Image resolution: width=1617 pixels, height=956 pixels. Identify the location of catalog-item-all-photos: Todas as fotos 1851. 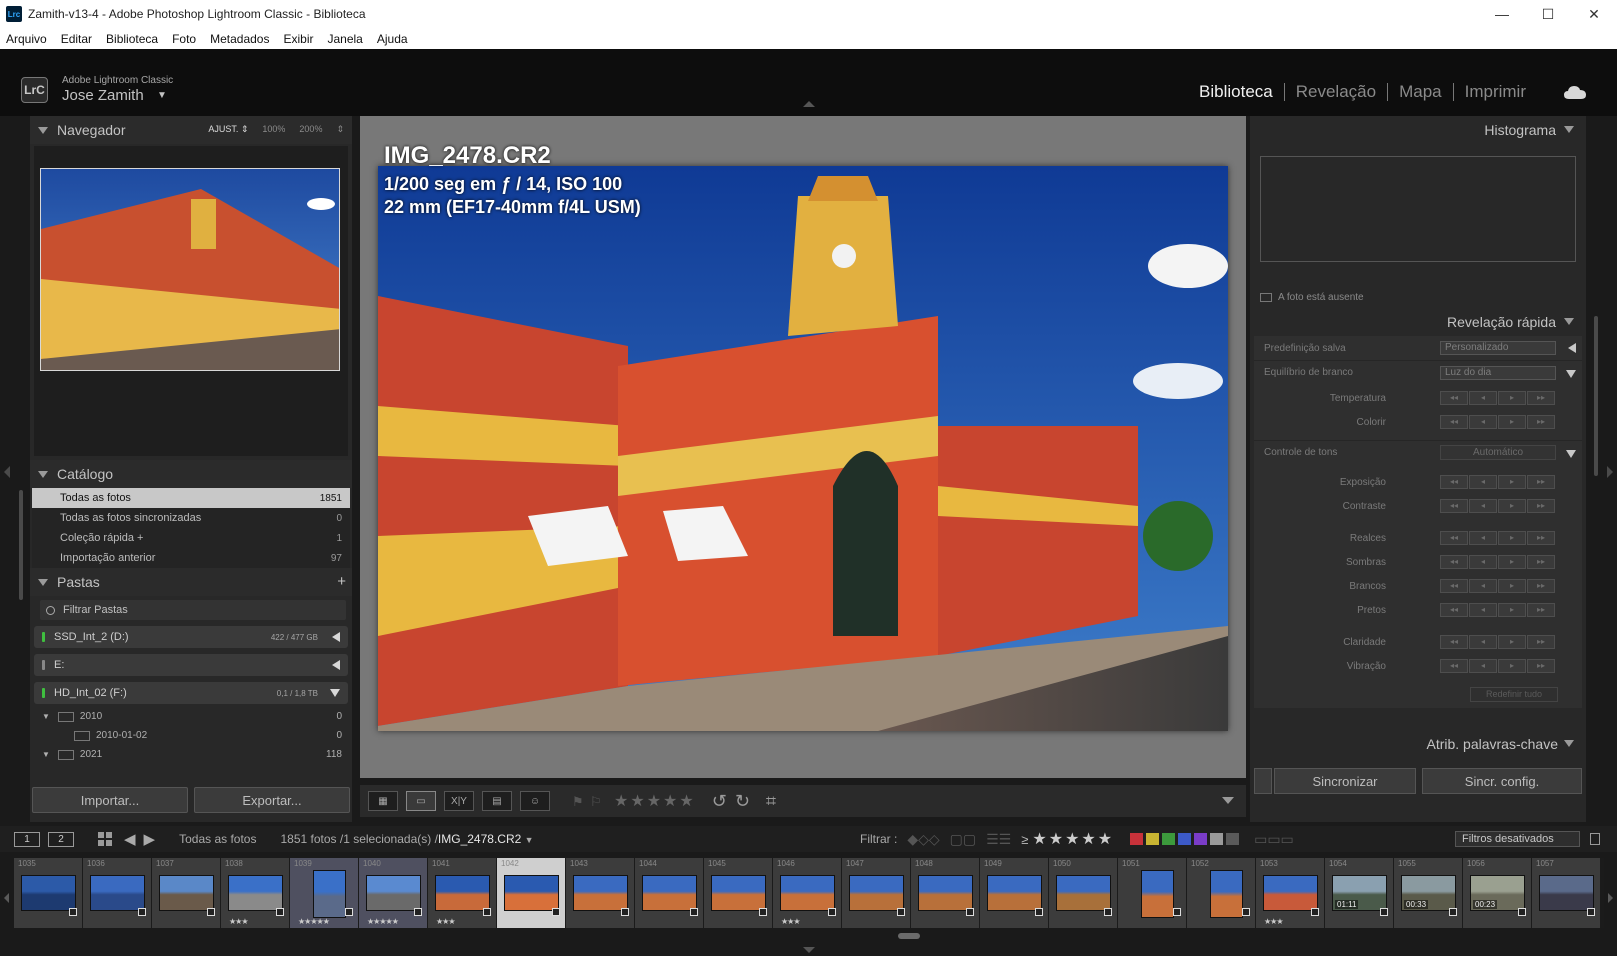
(191, 498).